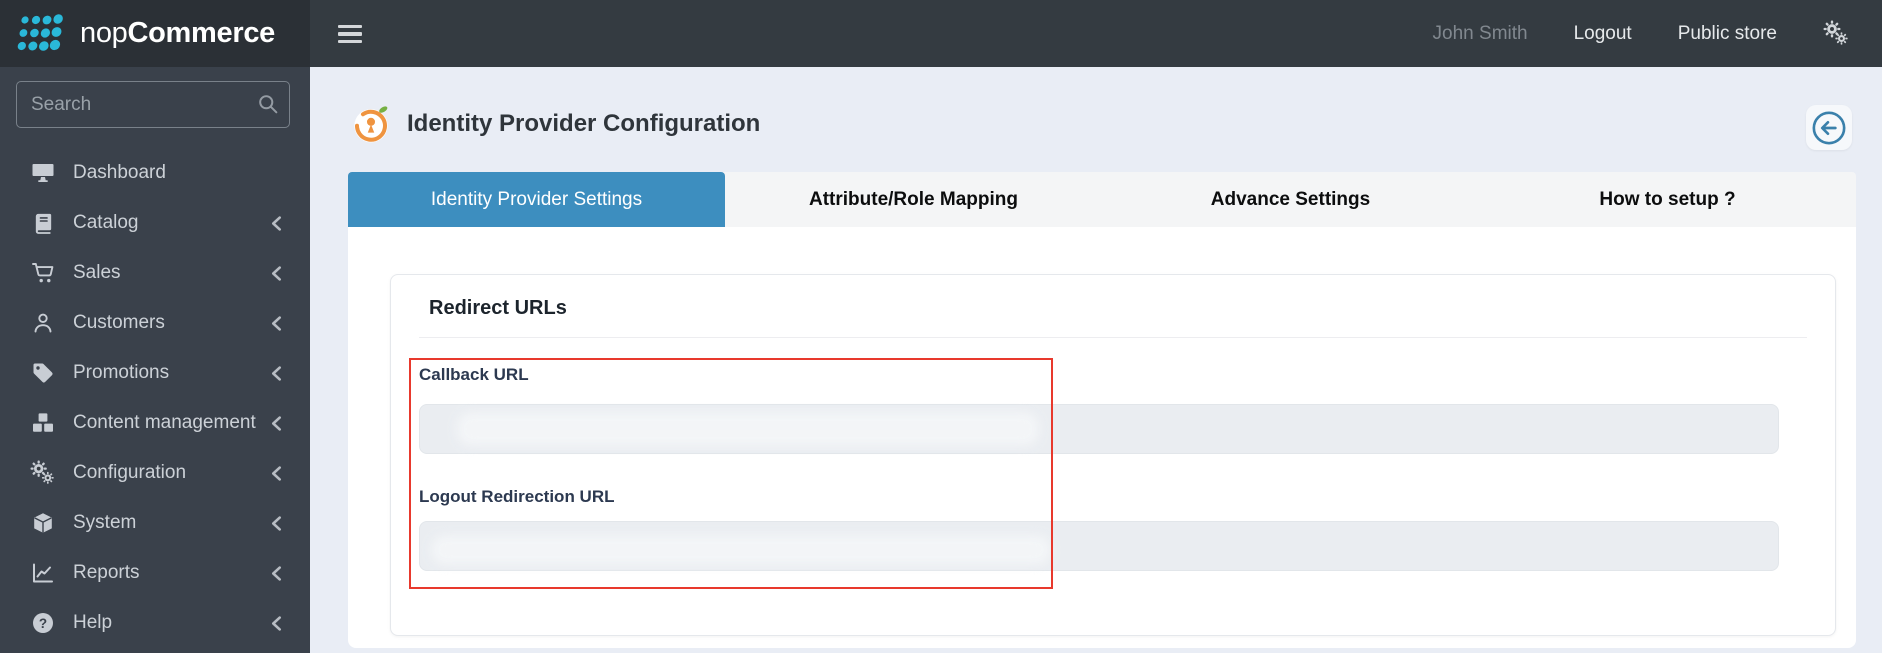 This screenshot has height=653, width=1882. What do you see at coordinates (1657, 33) in the screenshot?
I see `topbar-actions: John Smith Logout Public store` at bounding box center [1657, 33].